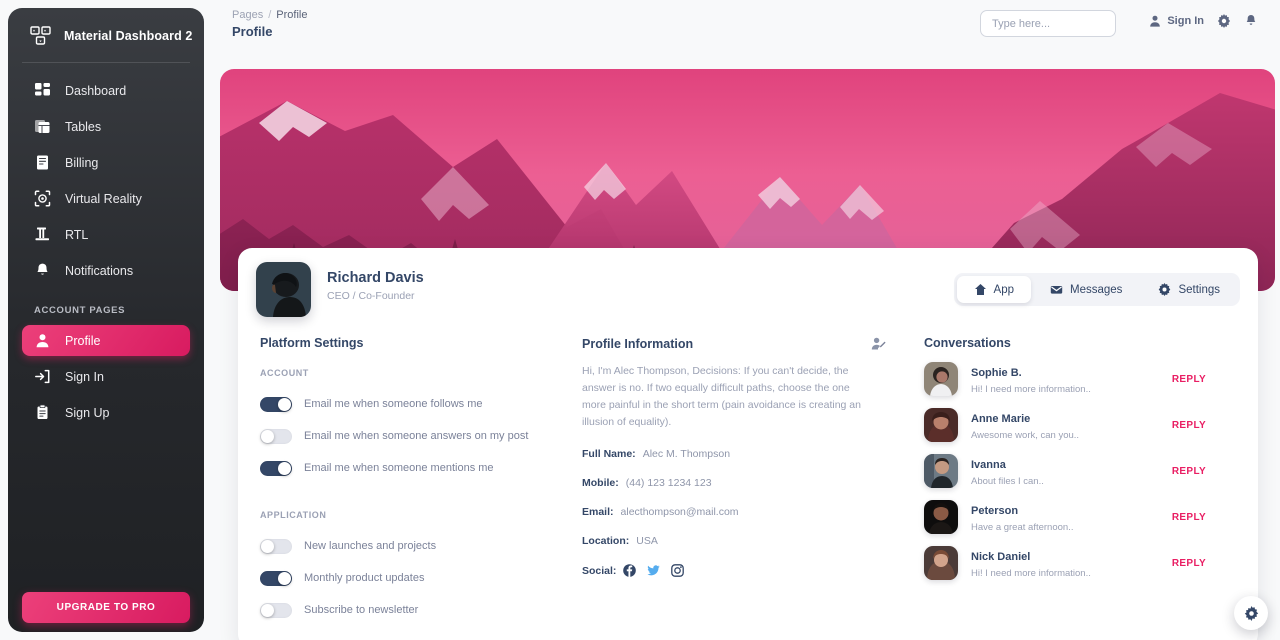 Image resolution: width=1280 pixels, height=640 pixels. I want to click on sign-in-button: Sign In, so click(1176, 21).